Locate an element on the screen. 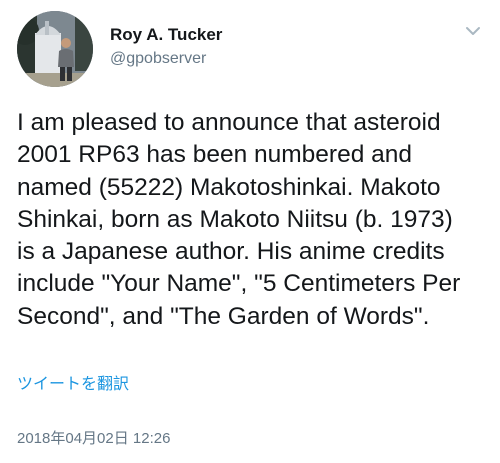 Image resolution: width=500 pixels, height=463 pixels. avatar is located at coordinates (55, 49).